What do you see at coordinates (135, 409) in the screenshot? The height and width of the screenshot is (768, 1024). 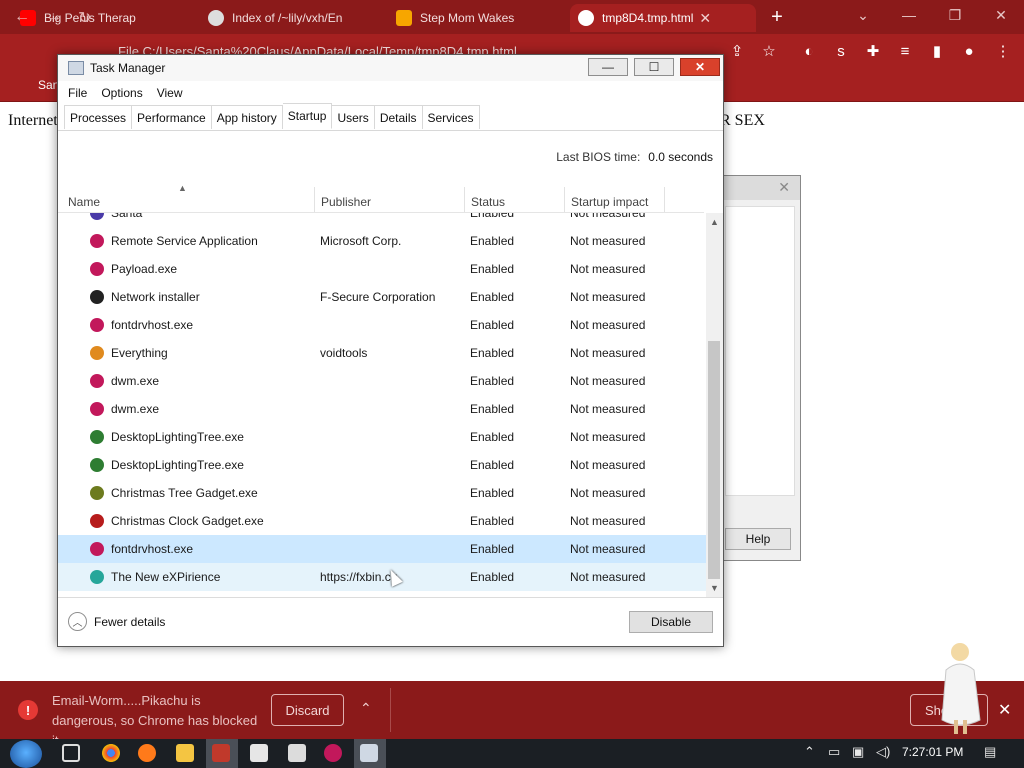 I see `cell-name: dwm.exe` at bounding box center [135, 409].